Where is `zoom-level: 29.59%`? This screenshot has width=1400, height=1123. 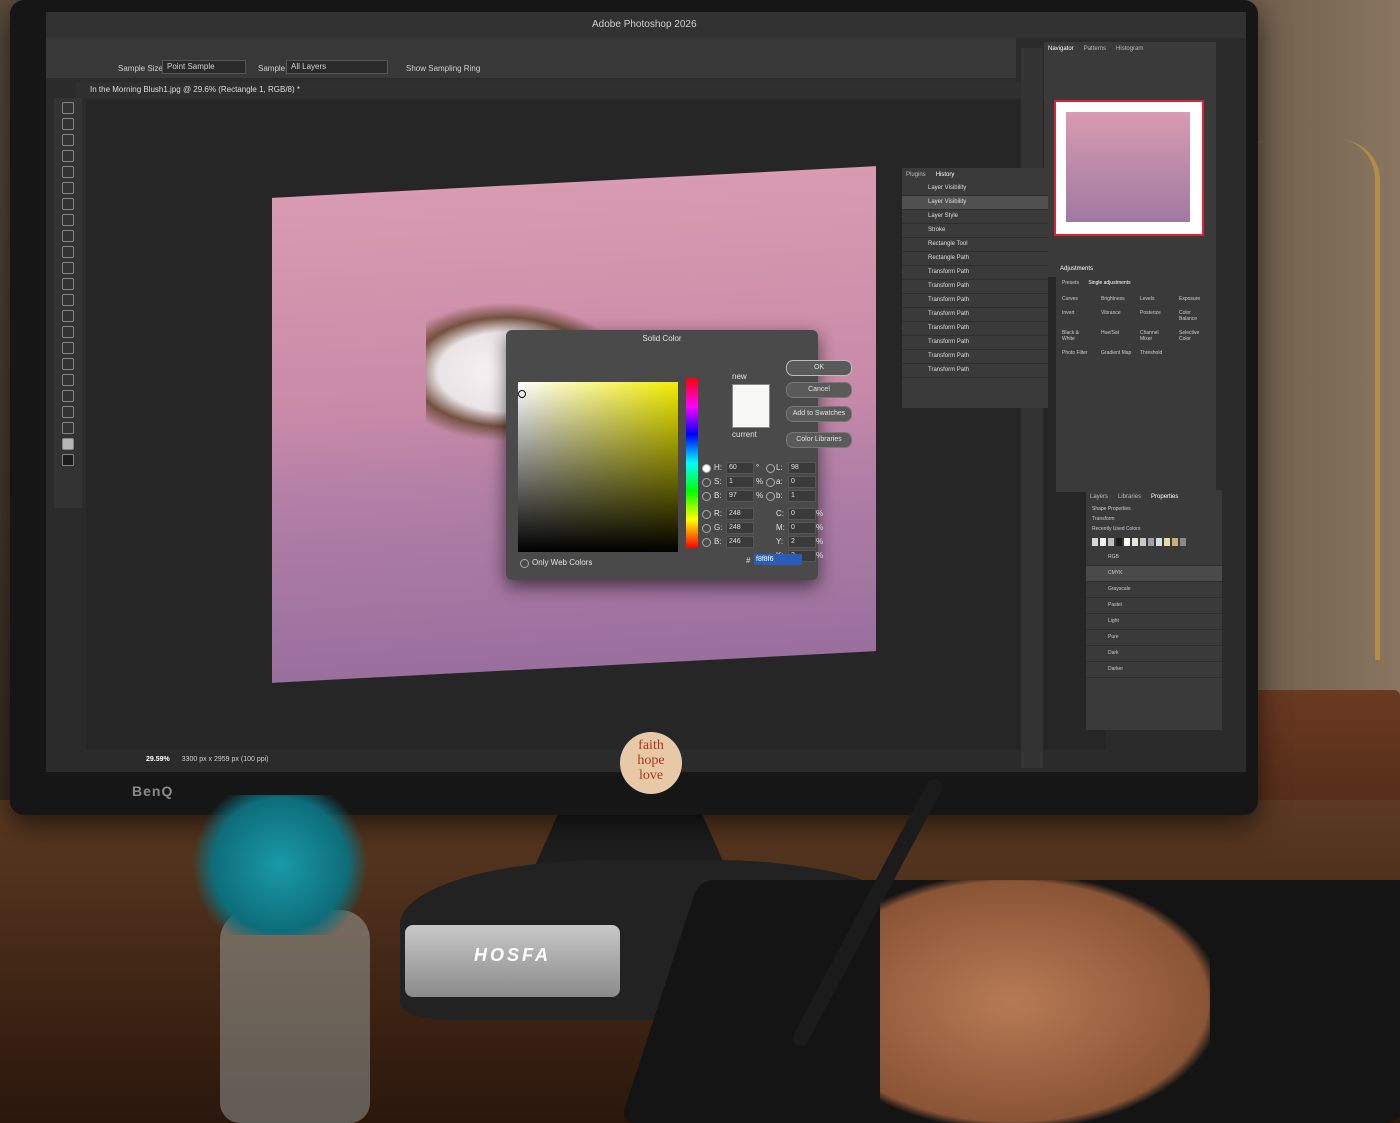
zoom-level: 29.59% is located at coordinates (158, 759).